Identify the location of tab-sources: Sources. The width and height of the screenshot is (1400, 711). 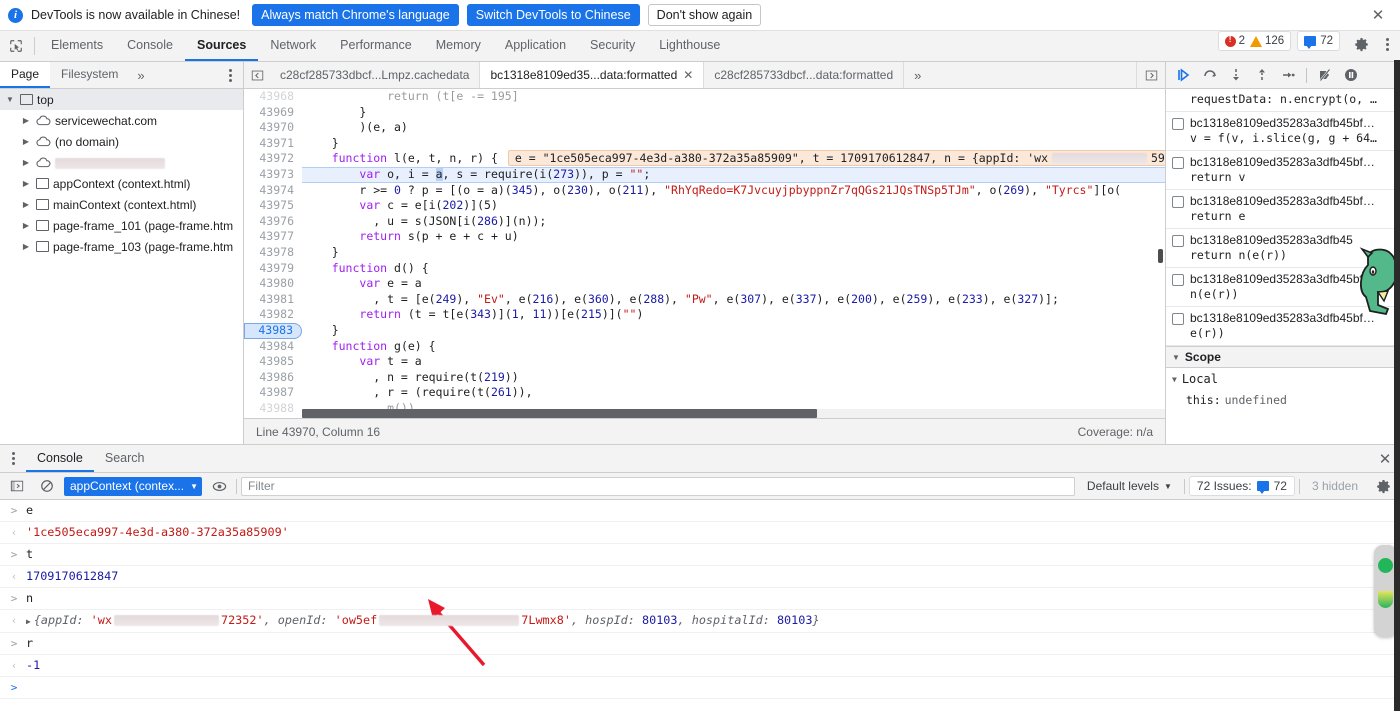
(221, 46).